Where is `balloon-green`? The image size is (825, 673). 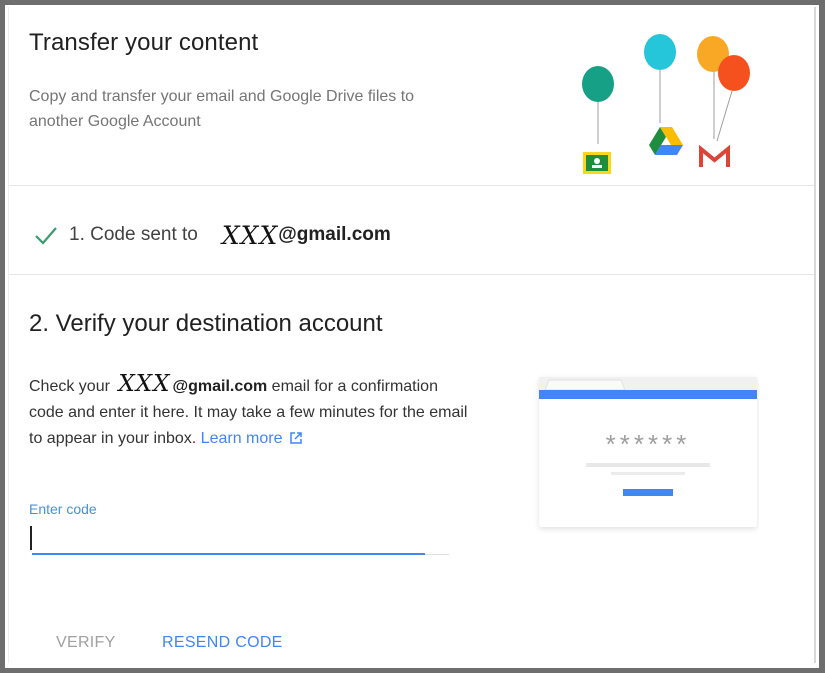 balloon-green is located at coordinates (598, 105).